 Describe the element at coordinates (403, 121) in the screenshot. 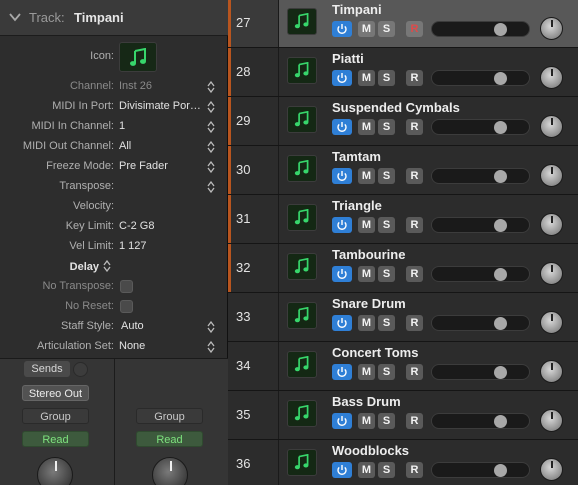

I see `track-row: 29 Suspended Cymbals M S R` at that location.